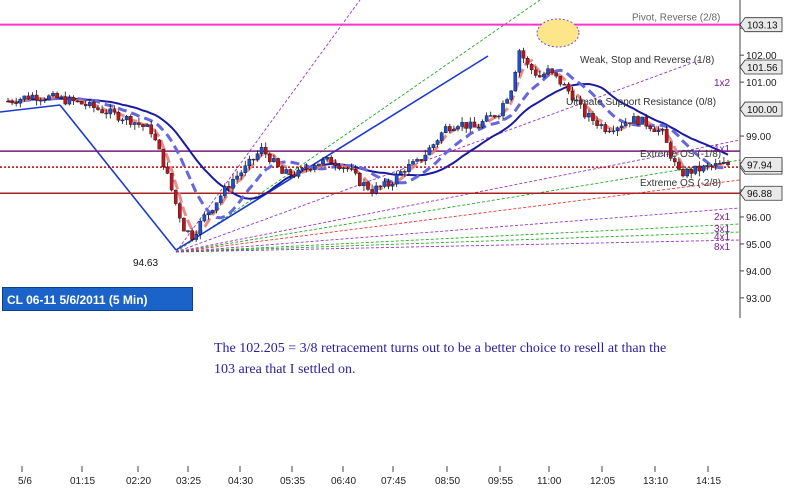 This screenshot has height=491, width=796. I want to click on gann-fan-line, so click(458, 216).